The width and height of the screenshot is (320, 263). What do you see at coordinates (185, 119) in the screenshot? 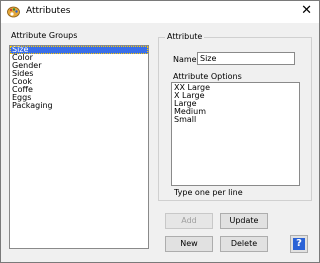
I see `attribute-option-line: Small` at bounding box center [185, 119].